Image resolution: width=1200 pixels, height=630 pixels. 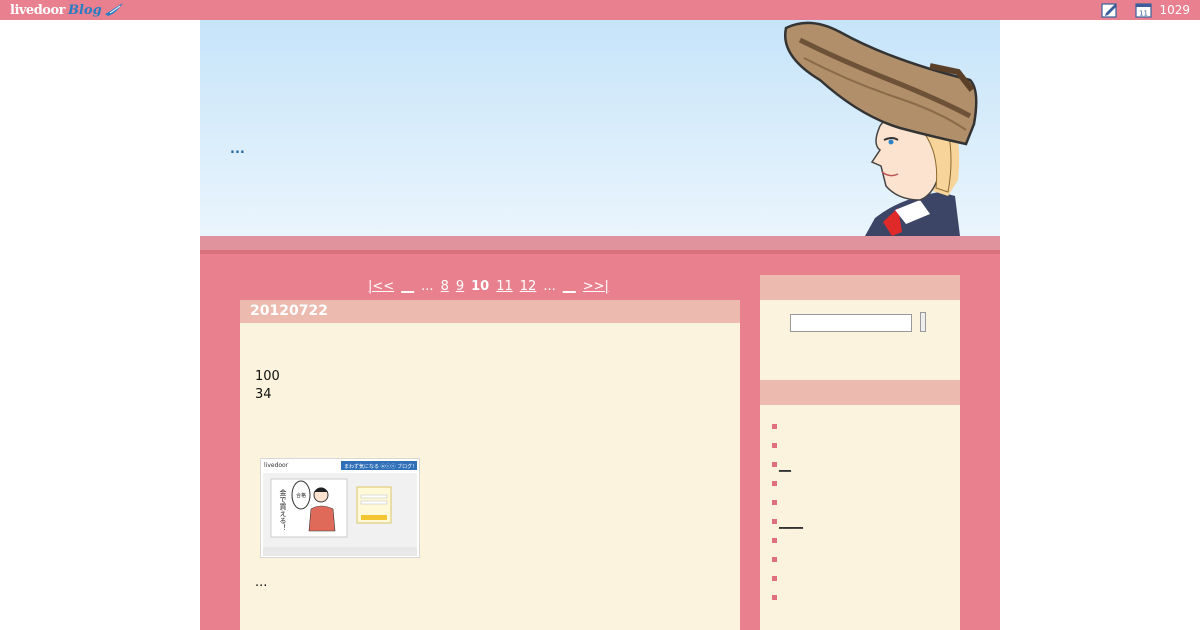 What do you see at coordinates (791, 521) in the screenshot?
I see `sidebar-item-label: ____` at bounding box center [791, 521].